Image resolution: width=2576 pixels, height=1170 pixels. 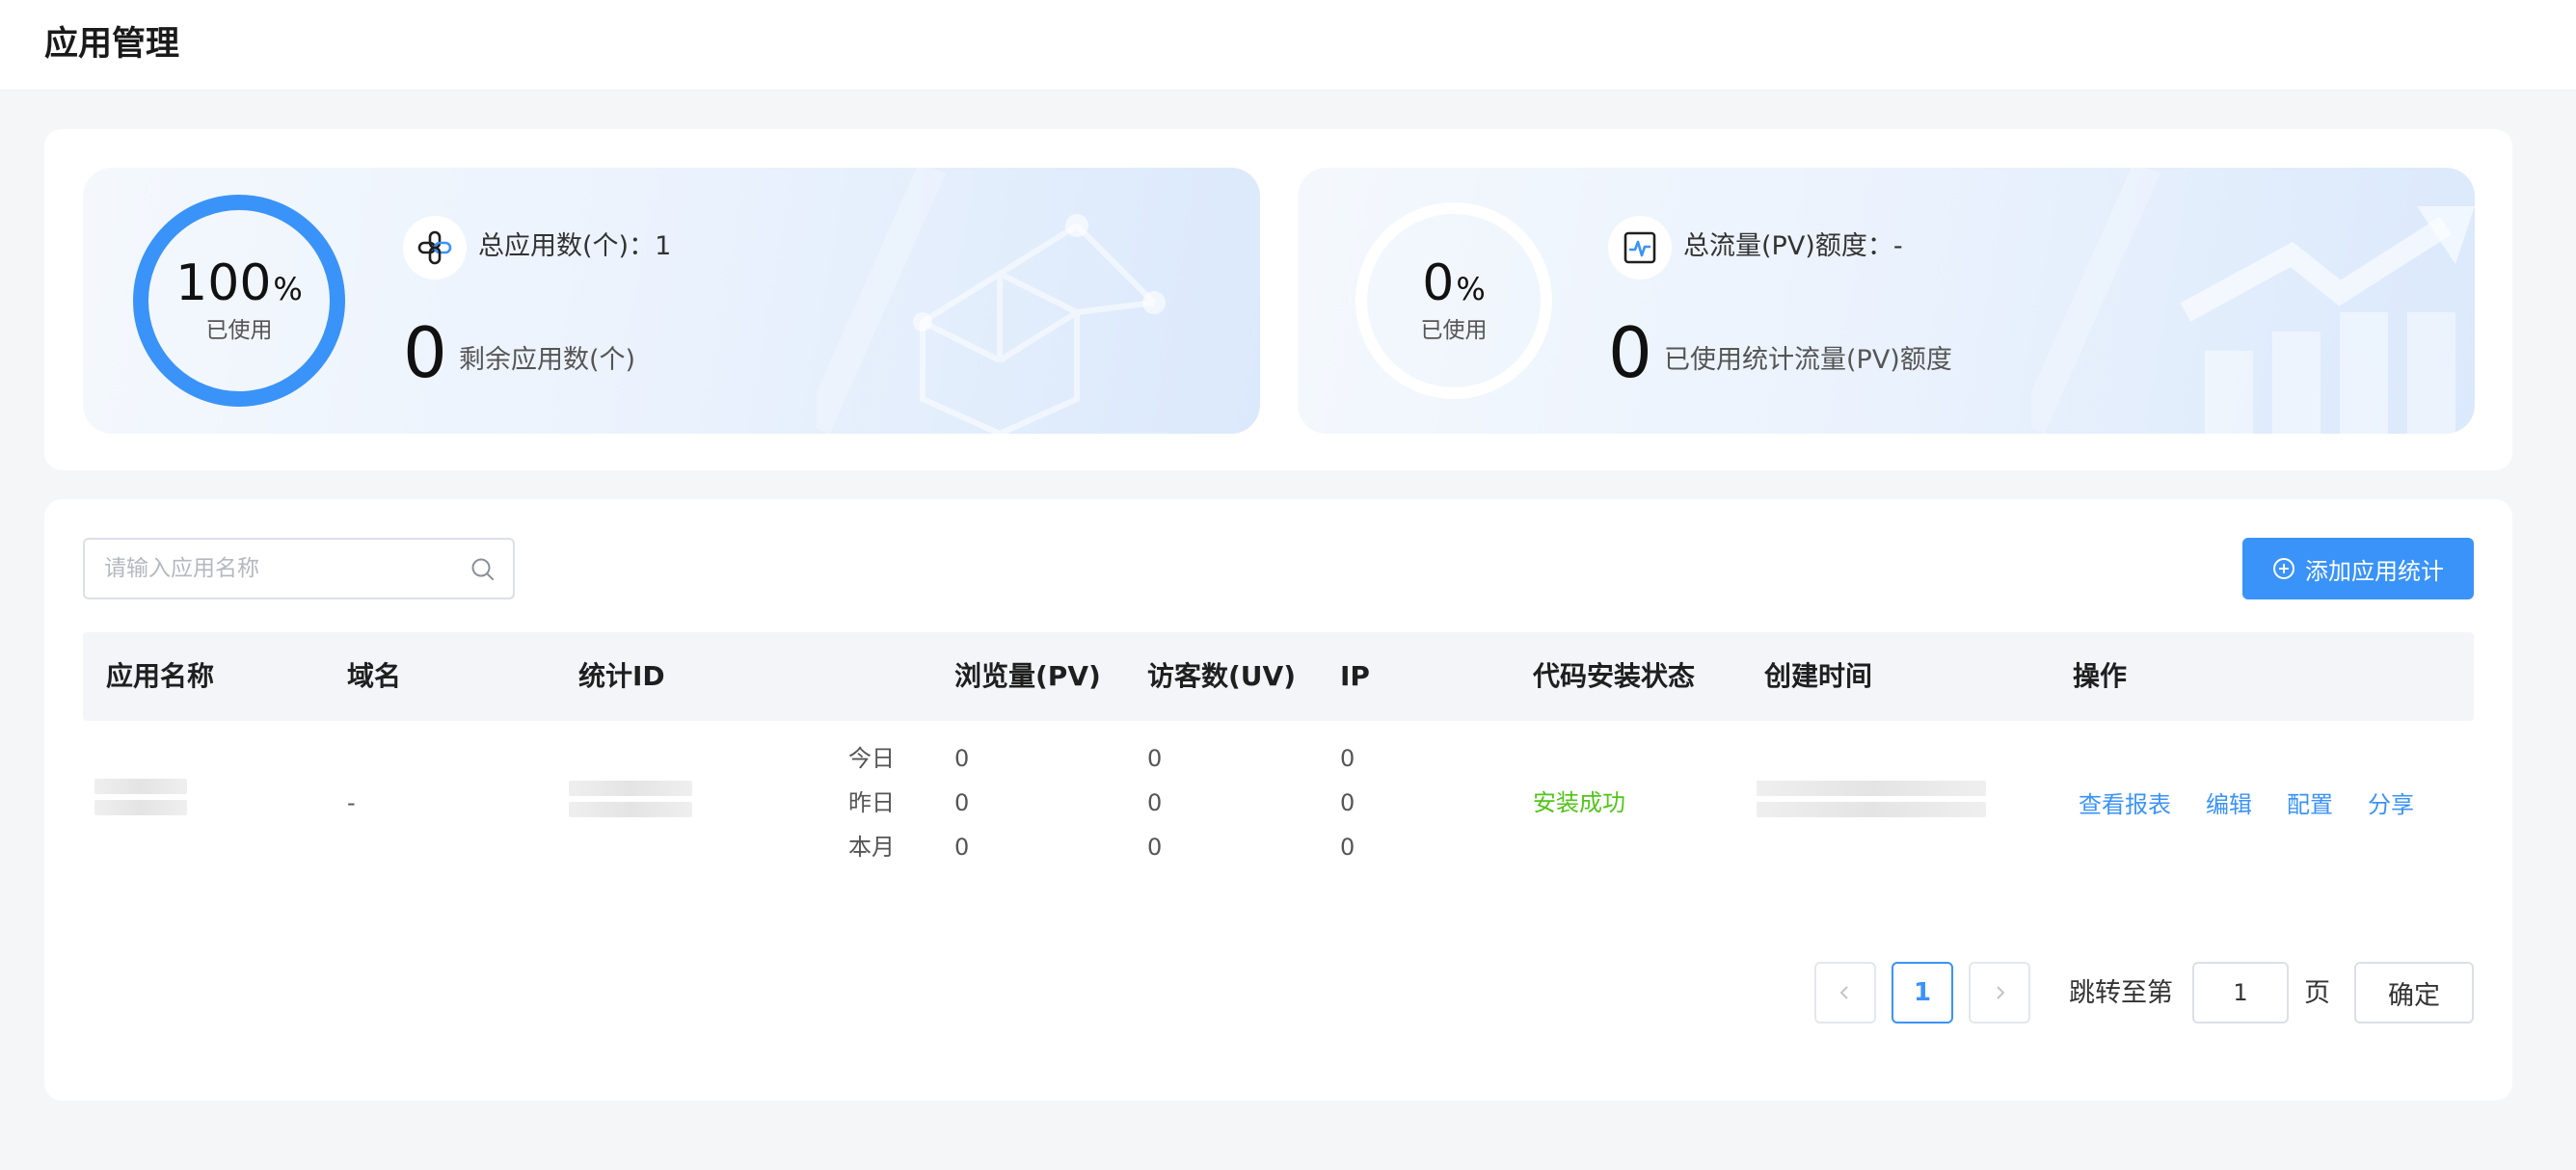 What do you see at coordinates (2284, 568) in the screenshot?
I see `plus-circle-icon` at bounding box center [2284, 568].